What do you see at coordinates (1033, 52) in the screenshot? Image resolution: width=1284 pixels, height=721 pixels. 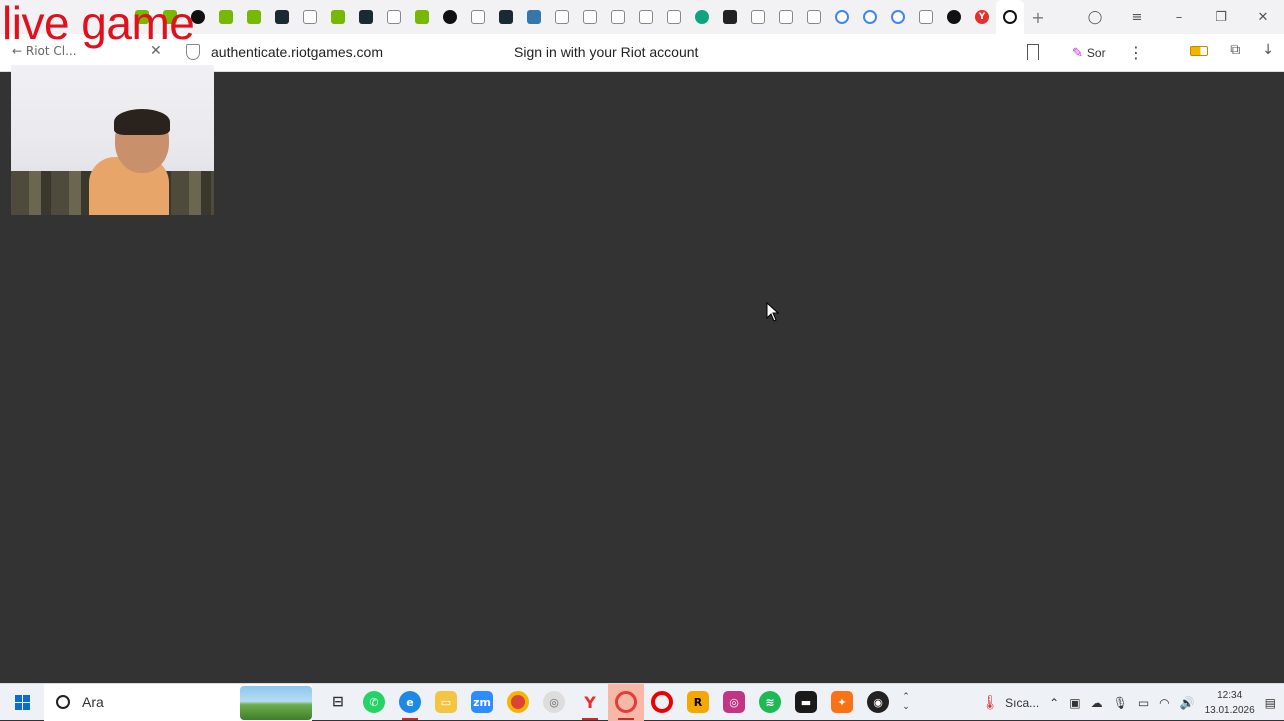 I see `bookmark-icon` at bounding box center [1033, 52].